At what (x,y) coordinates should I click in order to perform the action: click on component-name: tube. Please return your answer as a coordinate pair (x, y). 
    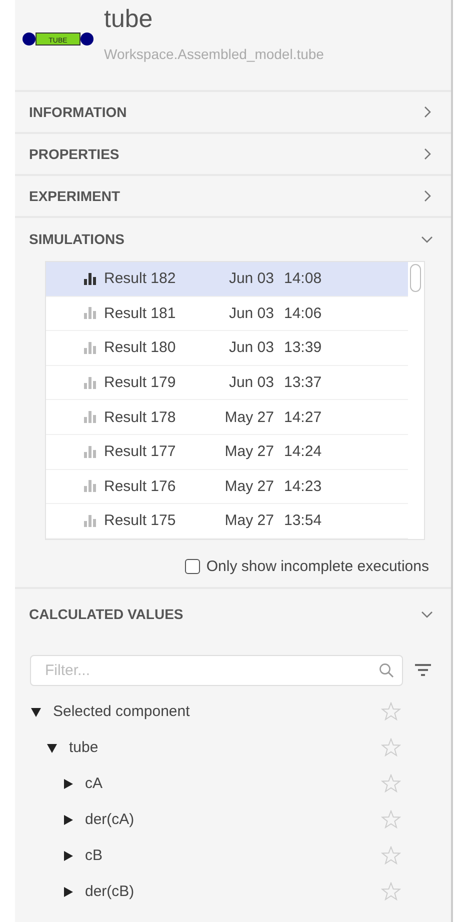
    Looking at the image, I should click on (129, 19).